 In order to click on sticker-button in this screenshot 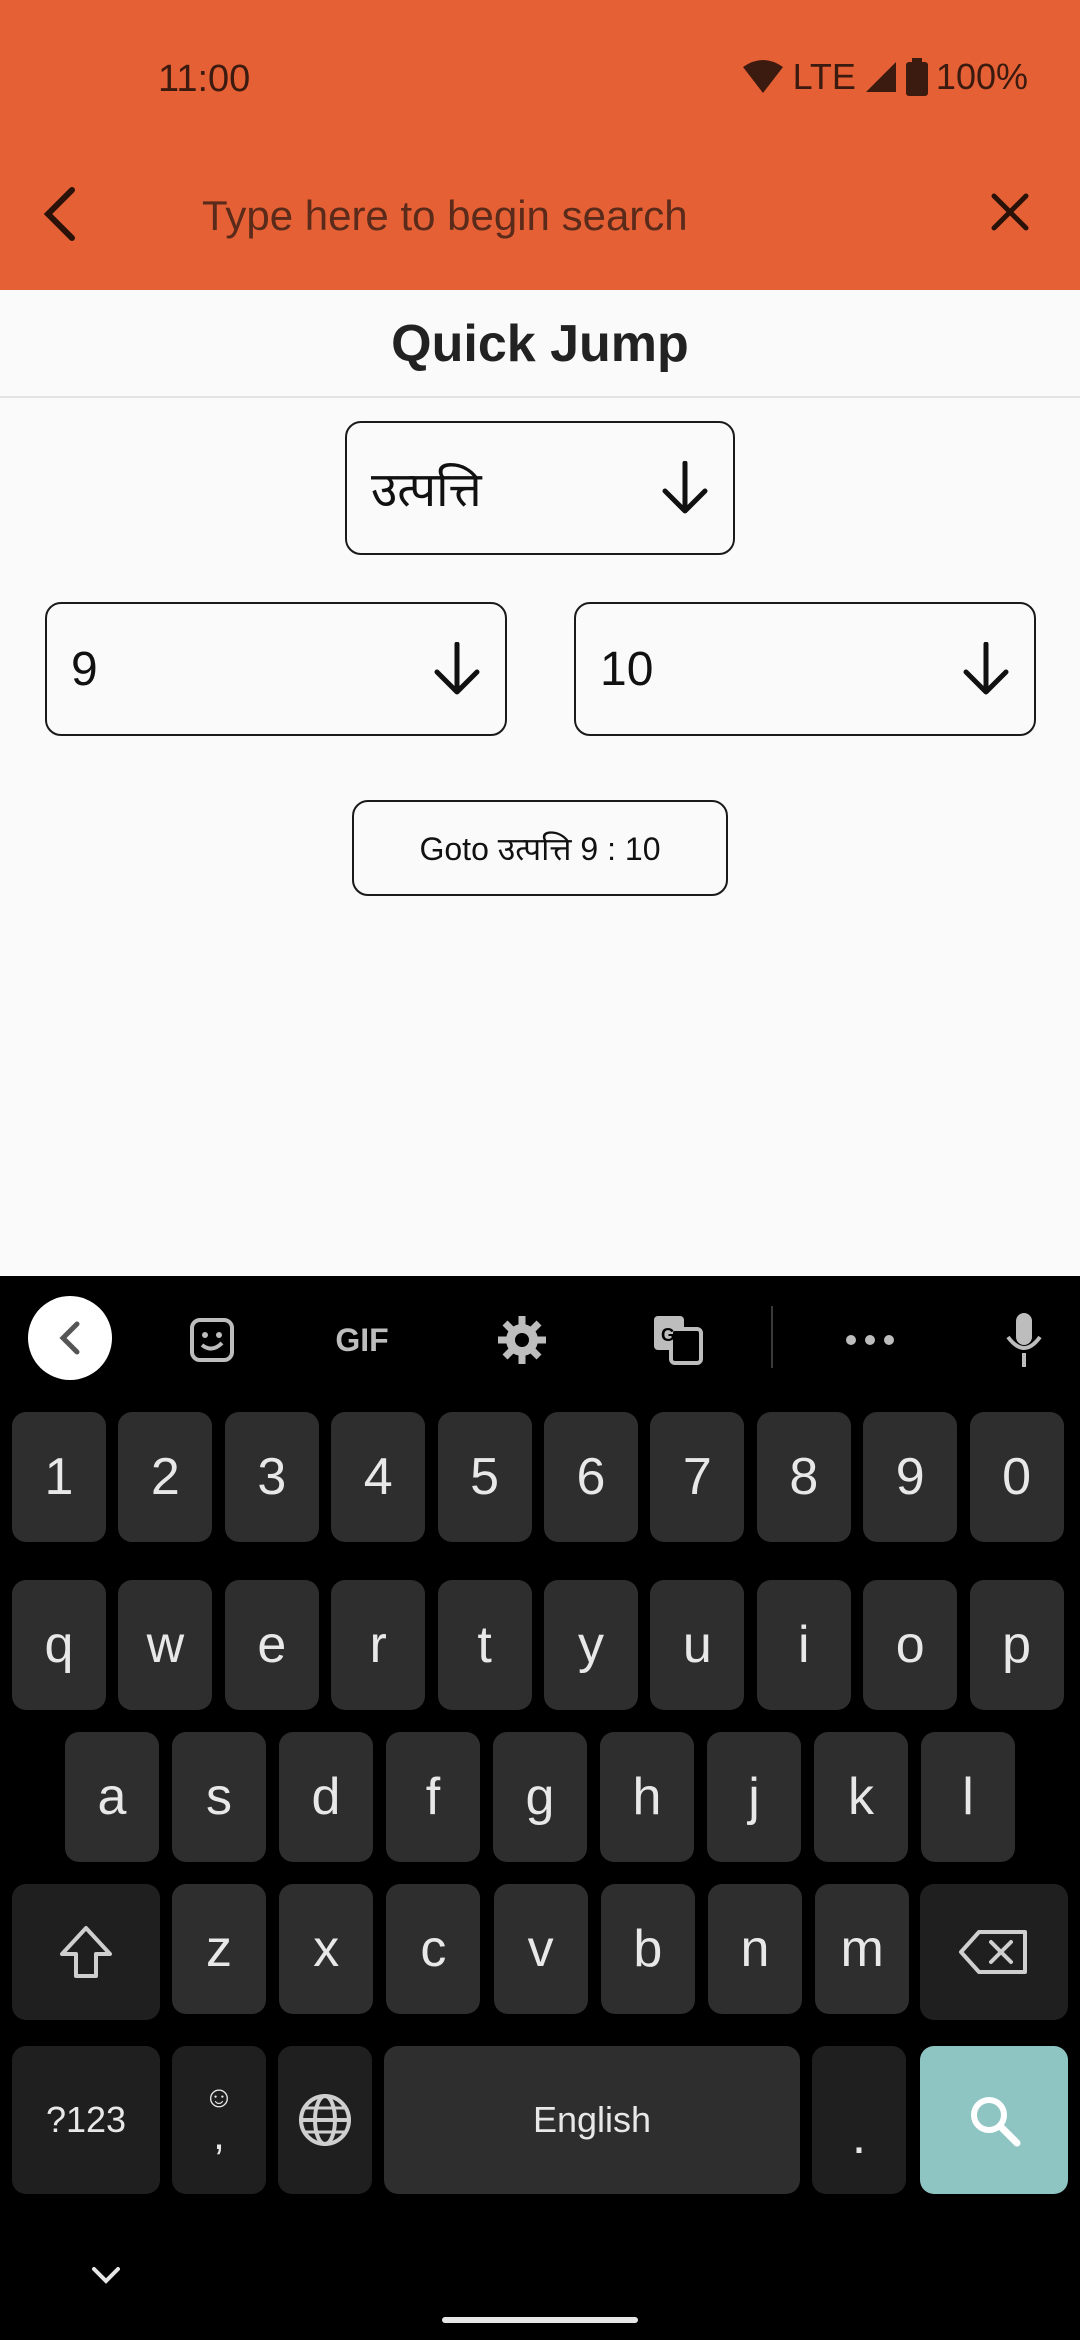, I will do `click(212, 1340)`.